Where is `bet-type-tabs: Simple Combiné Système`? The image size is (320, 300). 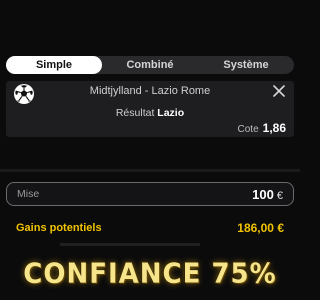 bet-type-tabs: Simple Combiné Système is located at coordinates (150, 65).